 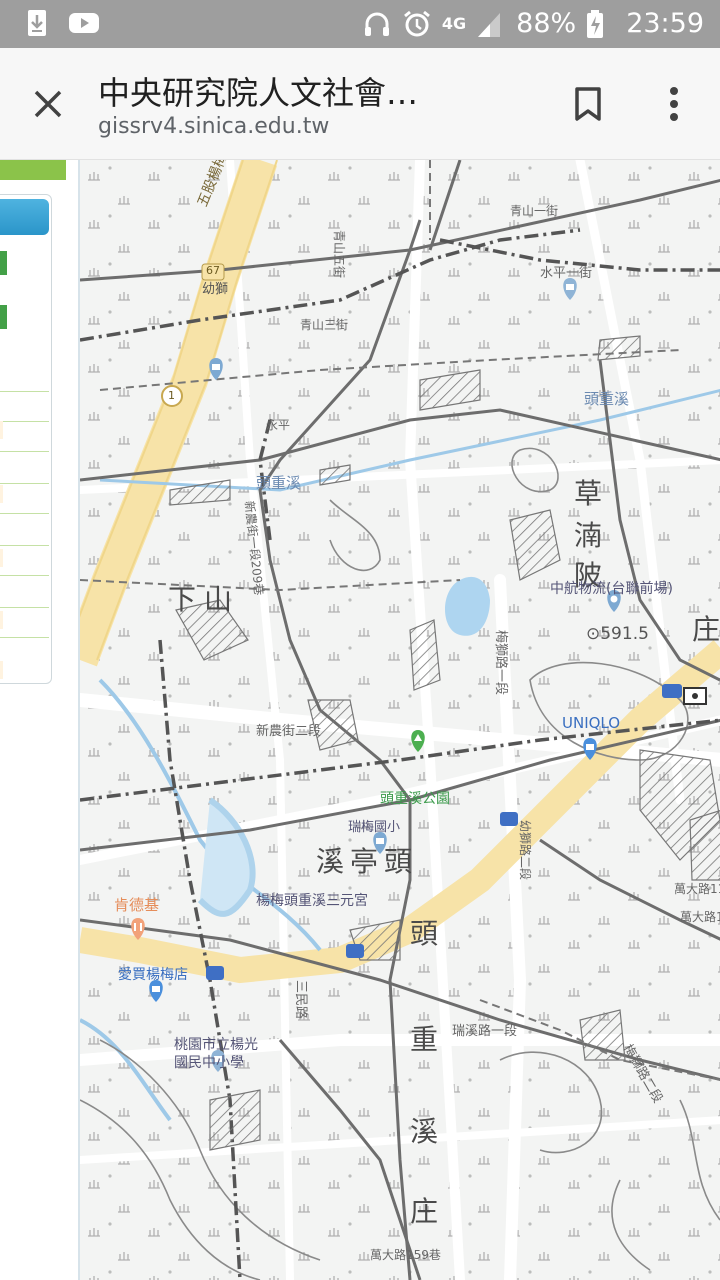 I want to click on close-button, so click(x=48, y=104).